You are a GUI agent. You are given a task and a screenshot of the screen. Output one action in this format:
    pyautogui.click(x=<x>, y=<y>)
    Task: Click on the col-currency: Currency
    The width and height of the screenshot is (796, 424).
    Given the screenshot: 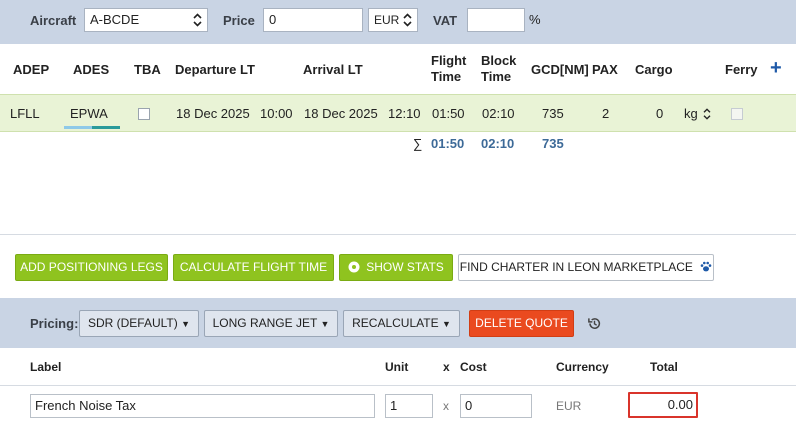 What is the action you would take?
    pyautogui.click(x=582, y=367)
    